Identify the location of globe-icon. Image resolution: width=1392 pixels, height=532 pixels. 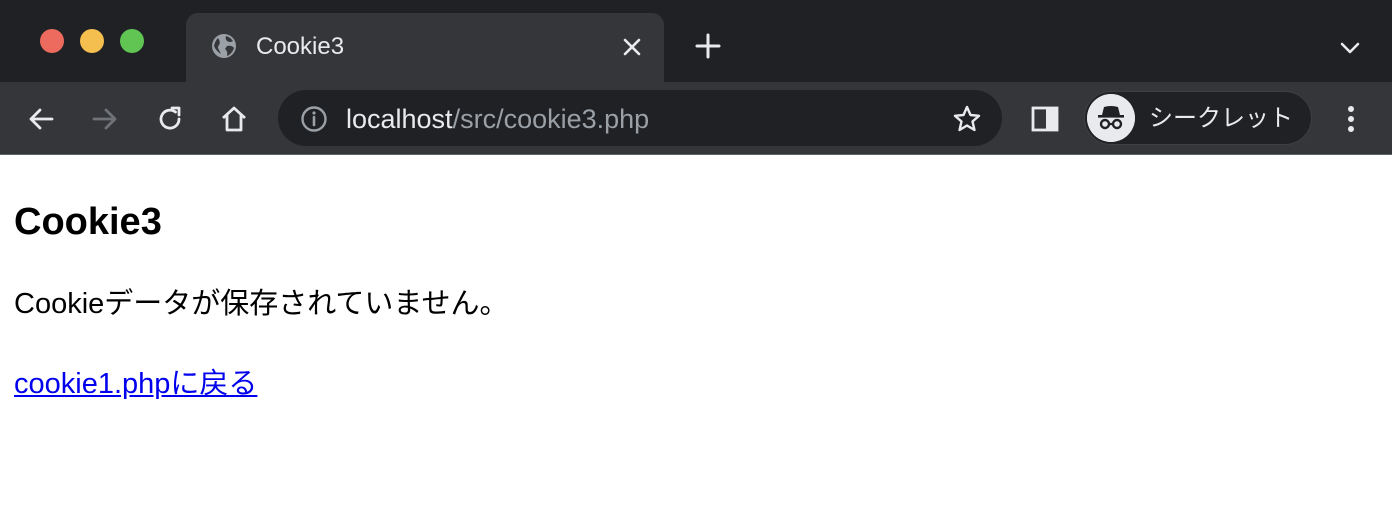
(224, 46).